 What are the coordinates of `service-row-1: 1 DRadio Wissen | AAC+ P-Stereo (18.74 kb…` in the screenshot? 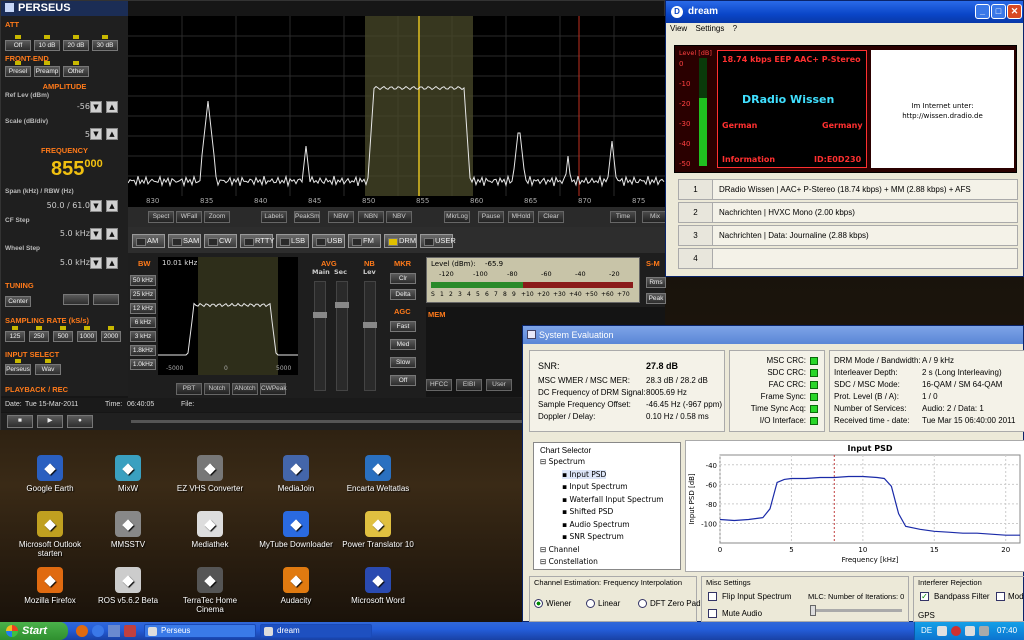 It's located at (848, 189).